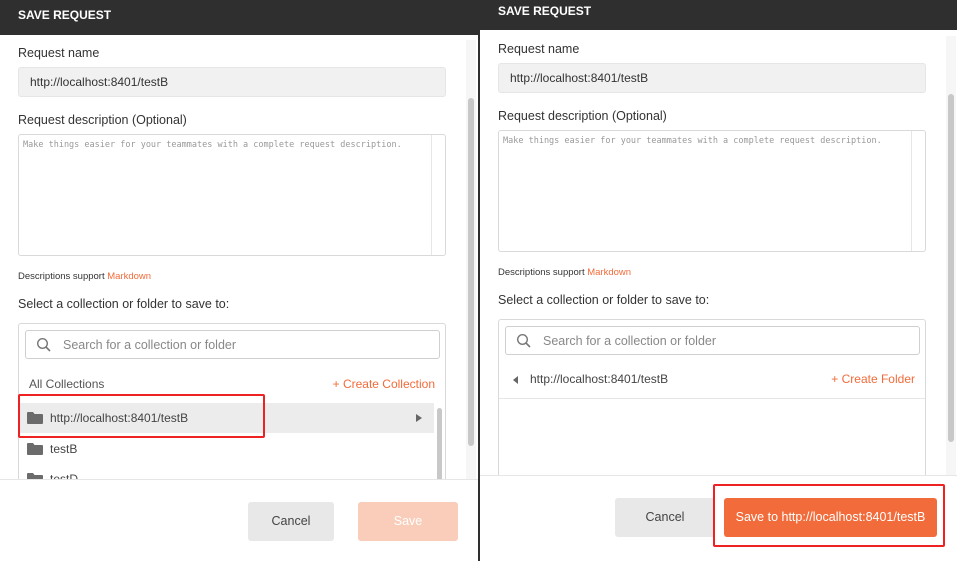 This screenshot has width=957, height=561. I want to click on chevron-right-icon, so click(419, 418).